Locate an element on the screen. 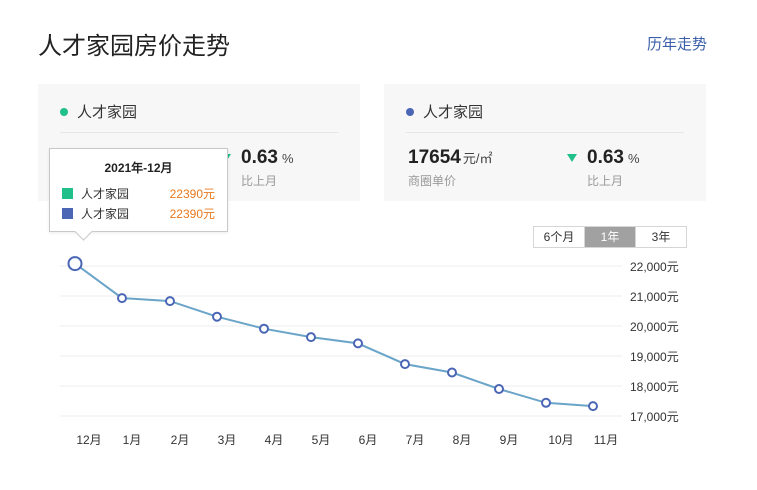 This screenshot has height=490, width=757. x-tick-label: 9月 is located at coordinates (509, 440).